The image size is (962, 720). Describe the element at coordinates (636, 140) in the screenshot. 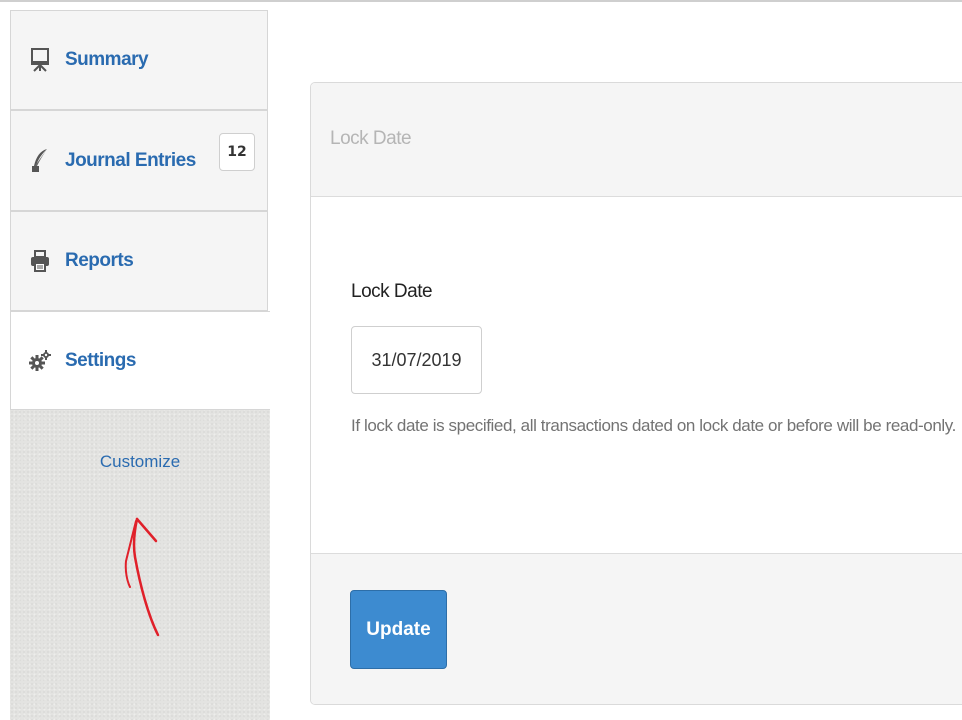

I see `panel-header: Lock Date` at that location.